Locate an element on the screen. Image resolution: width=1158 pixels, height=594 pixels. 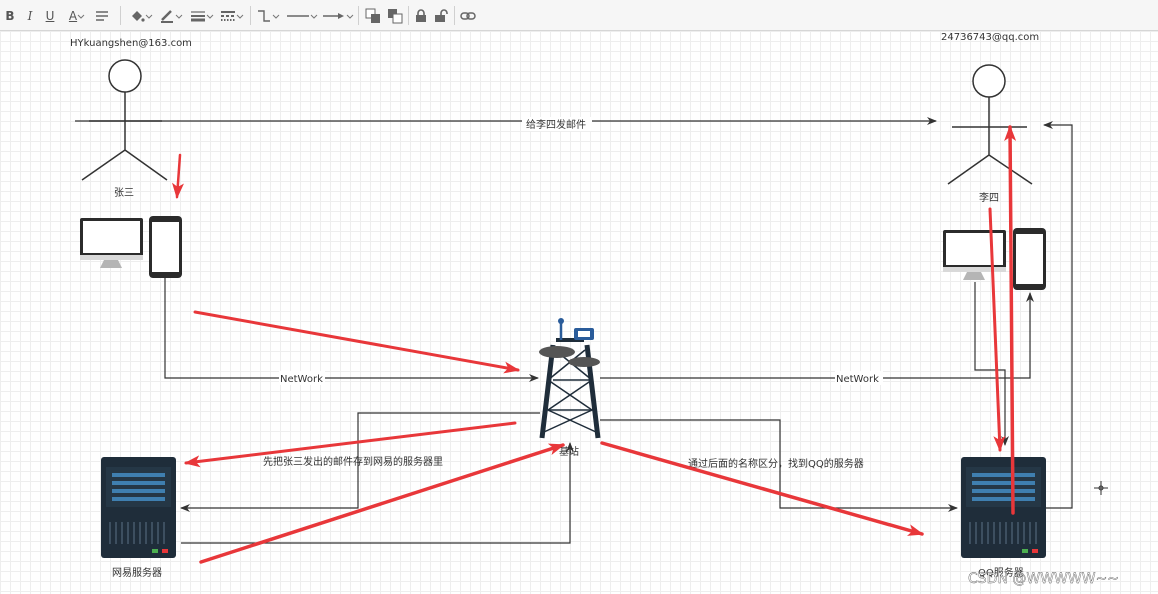
line-width-icon is located at coordinates (198, 15).